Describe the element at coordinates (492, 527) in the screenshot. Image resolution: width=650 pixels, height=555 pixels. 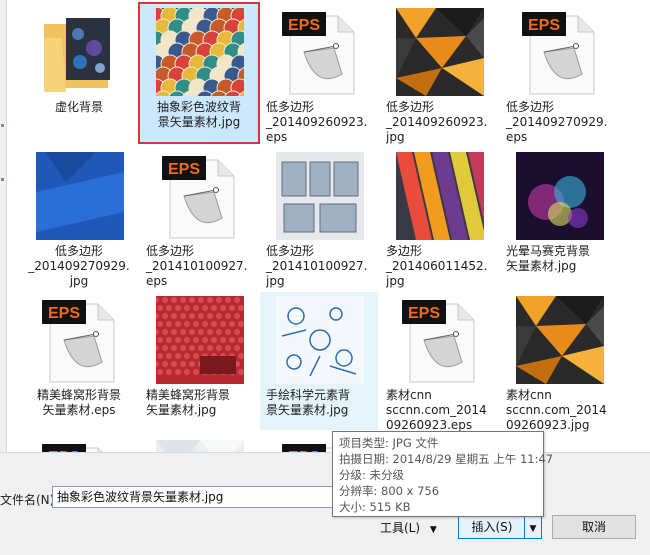
I see `insert-button: 插入(S)` at that location.